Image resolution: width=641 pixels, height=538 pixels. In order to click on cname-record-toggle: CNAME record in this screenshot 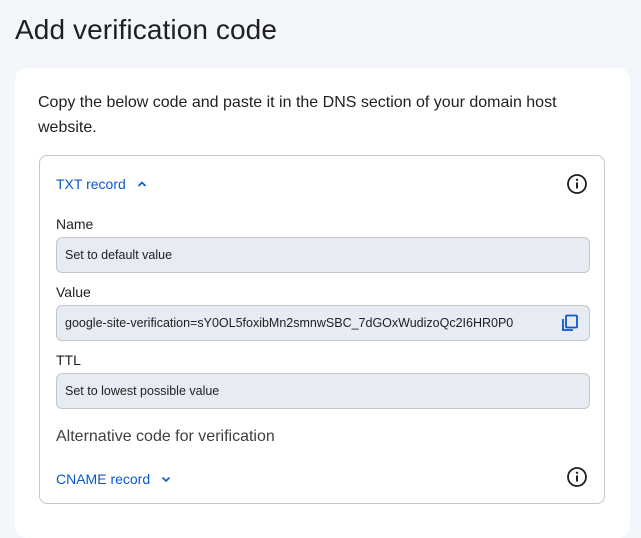, I will do `click(114, 479)`.